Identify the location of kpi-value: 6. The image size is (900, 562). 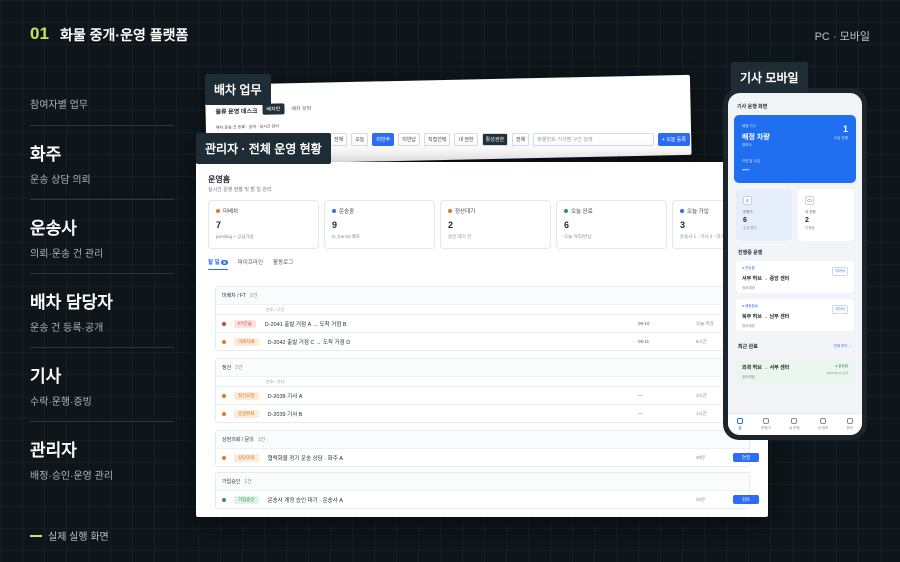
(567, 225).